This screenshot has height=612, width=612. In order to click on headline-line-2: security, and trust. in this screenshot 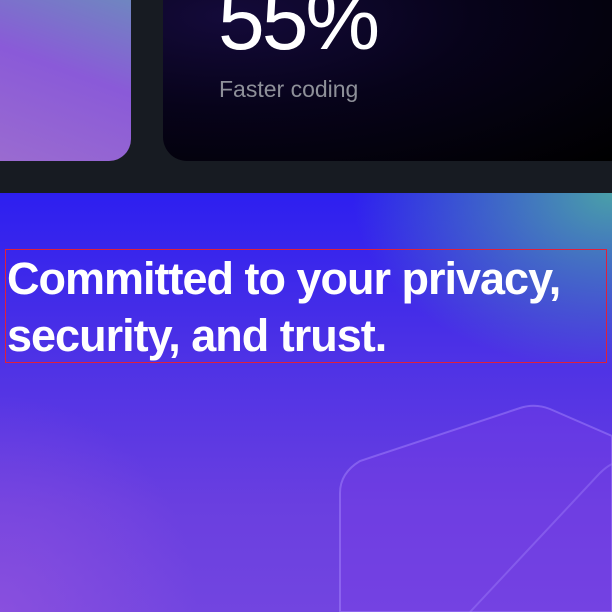, I will do `click(197, 335)`.